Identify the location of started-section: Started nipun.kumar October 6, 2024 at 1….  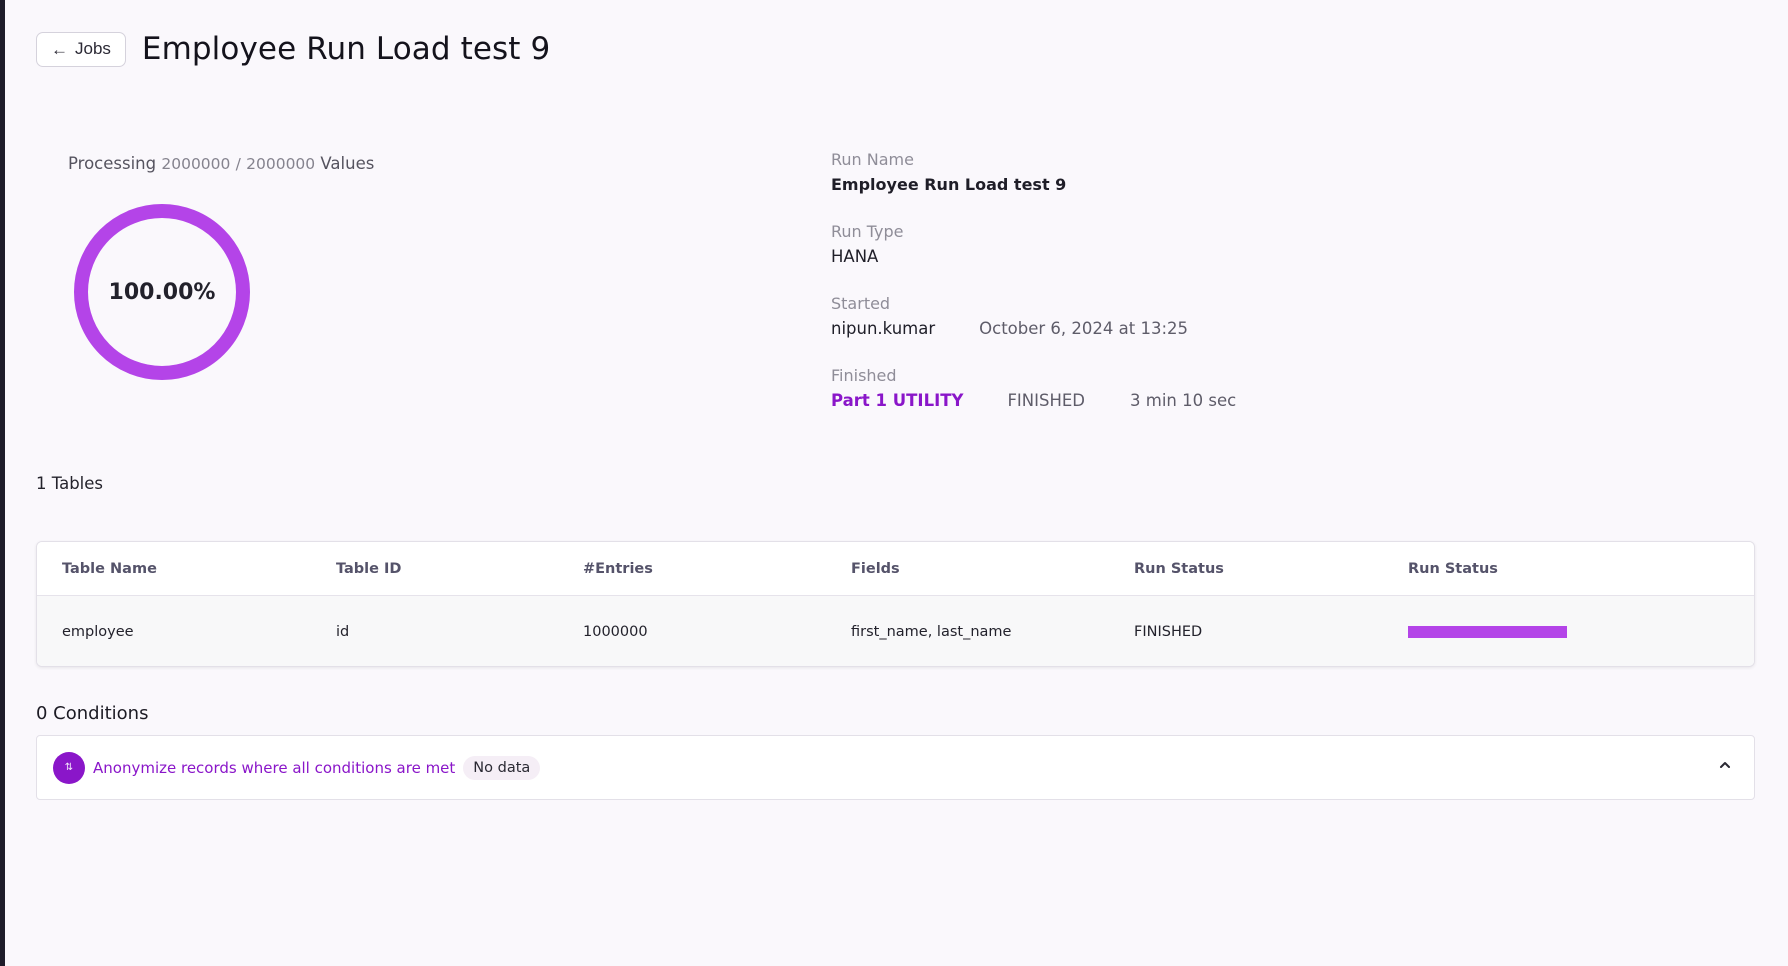
(1009, 316).